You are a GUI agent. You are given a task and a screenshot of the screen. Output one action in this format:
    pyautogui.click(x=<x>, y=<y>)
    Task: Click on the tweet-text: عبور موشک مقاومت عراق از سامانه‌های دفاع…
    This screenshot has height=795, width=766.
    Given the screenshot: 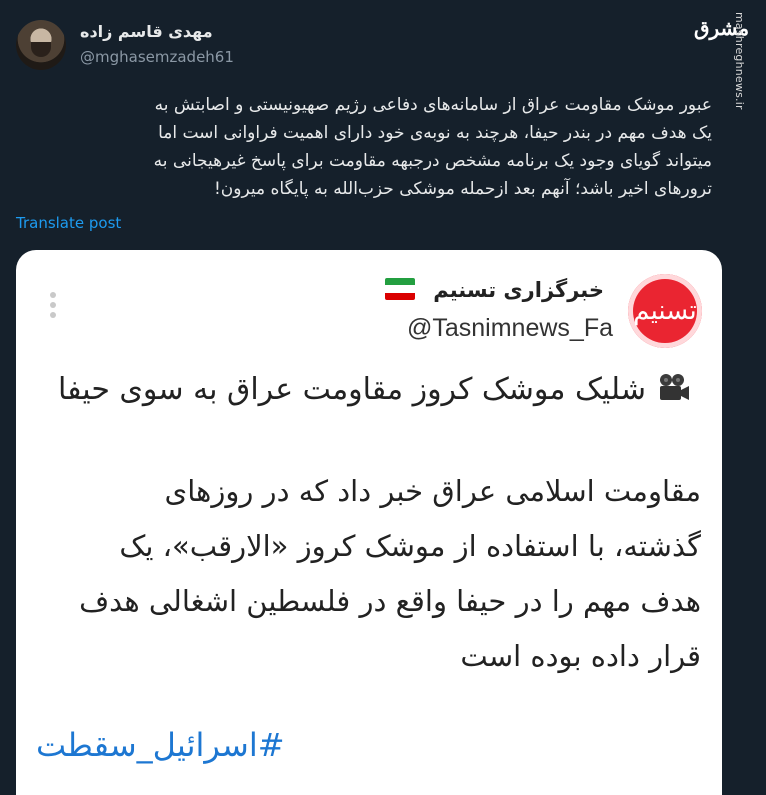 What is the action you would take?
    pyautogui.click(x=364, y=147)
    